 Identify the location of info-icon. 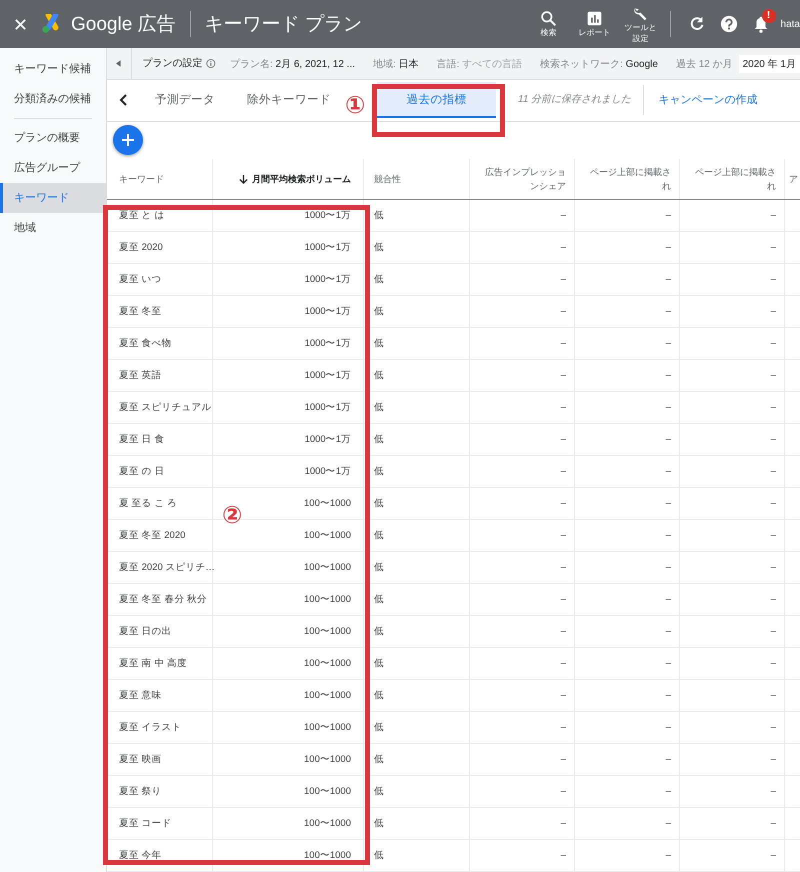
(211, 63).